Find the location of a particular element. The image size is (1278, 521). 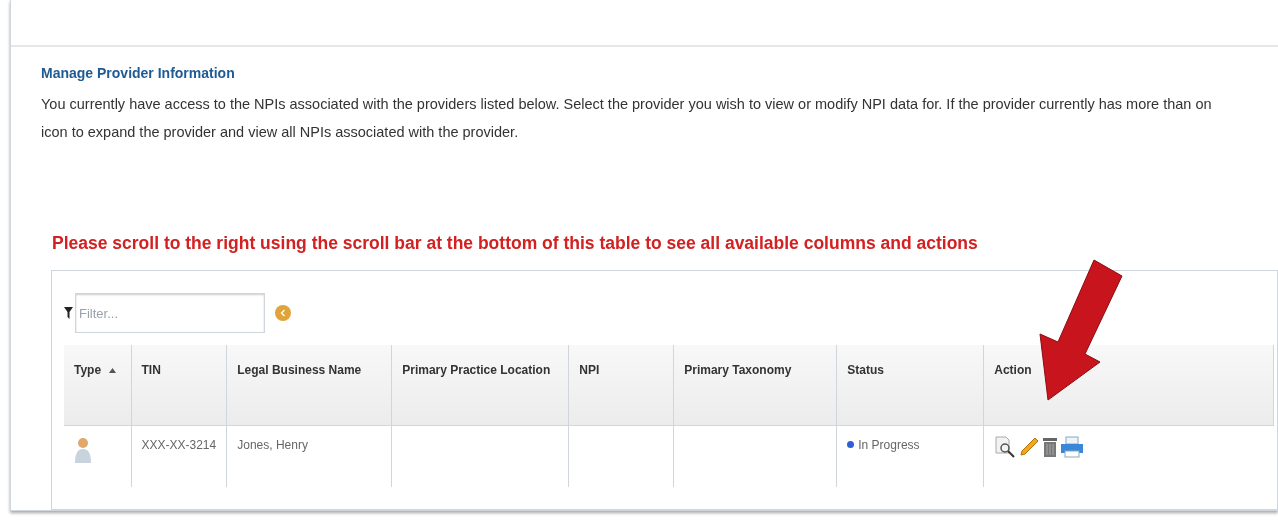

printer-icon is located at coordinates (1072, 446).